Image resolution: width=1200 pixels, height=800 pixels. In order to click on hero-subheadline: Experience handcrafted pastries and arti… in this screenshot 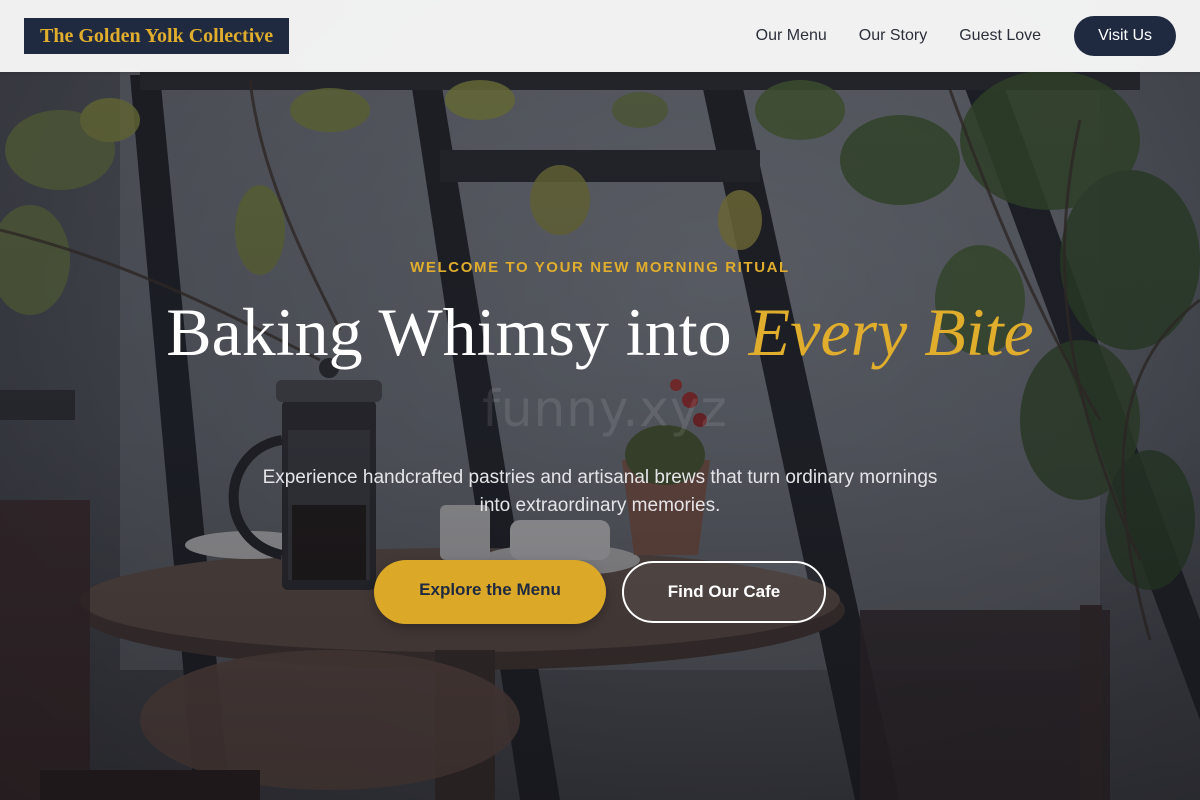, I will do `click(600, 491)`.